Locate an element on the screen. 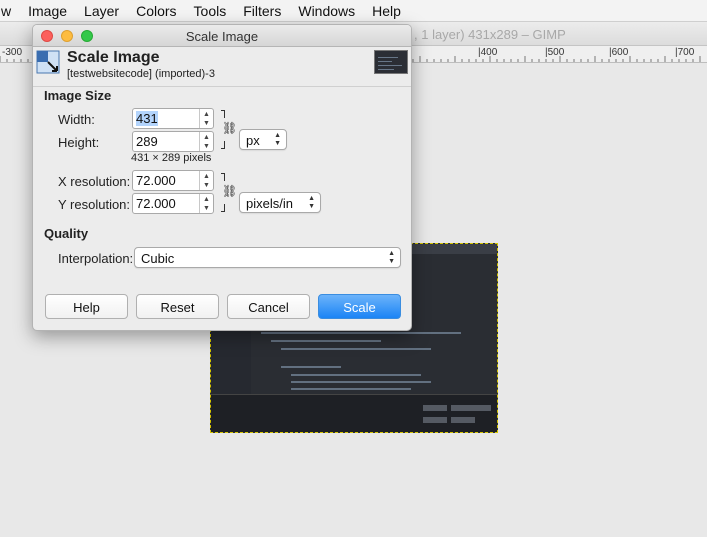  help-button: Help is located at coordinates (86, 306).